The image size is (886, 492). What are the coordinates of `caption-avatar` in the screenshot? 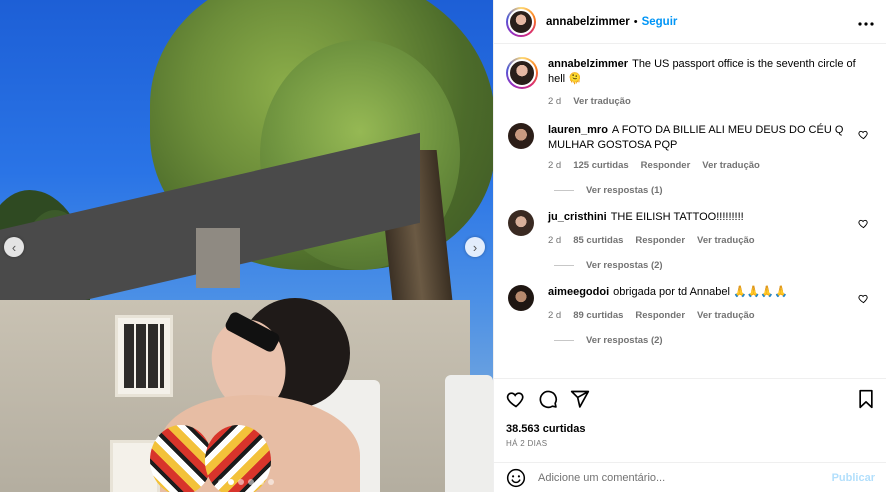 It's located at (522, 73).